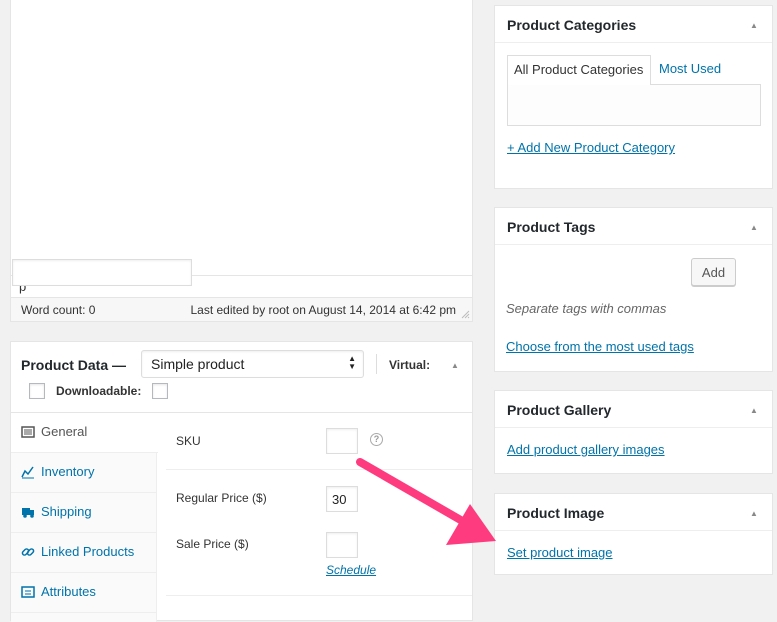  I want to click on tab-all-product-categories: All Product Categories, so click(579, 70).